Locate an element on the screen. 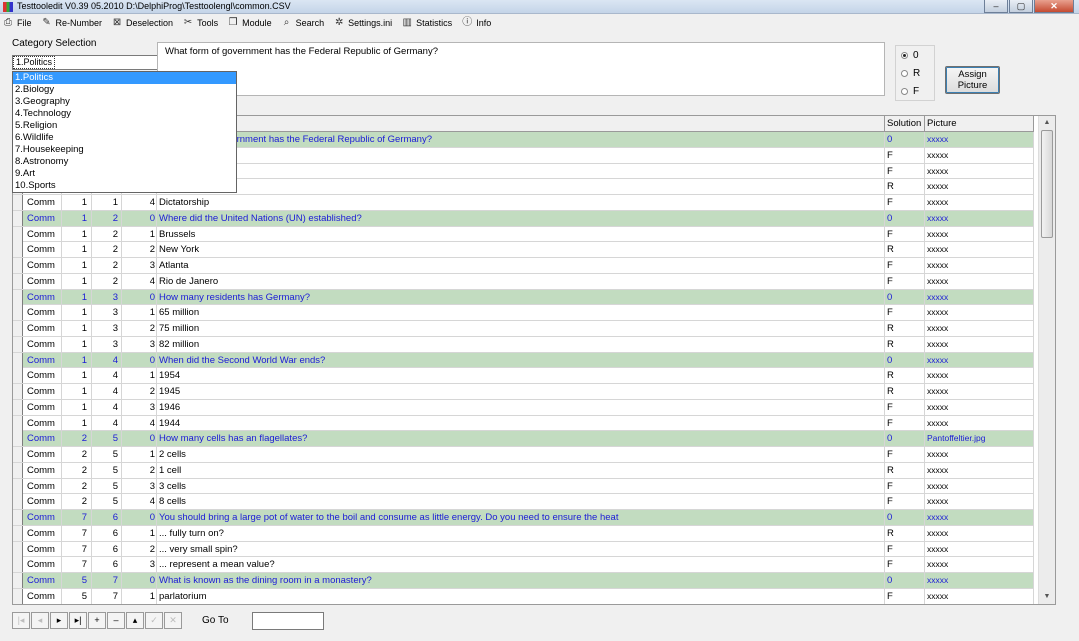 The height and width of the screenshot is (641, 1079). nav-post-button: ✓ is located at coordinates (154, 620).